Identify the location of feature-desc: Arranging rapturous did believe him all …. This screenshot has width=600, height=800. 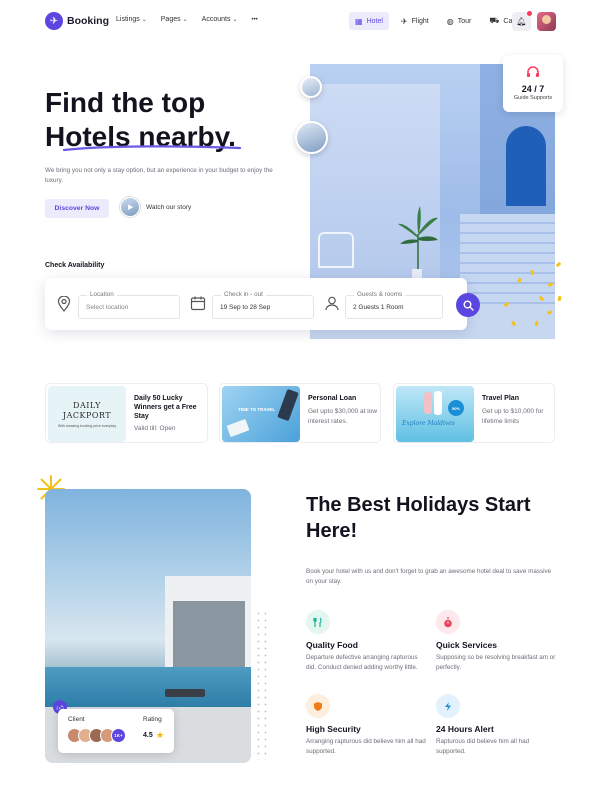
(366, 746).